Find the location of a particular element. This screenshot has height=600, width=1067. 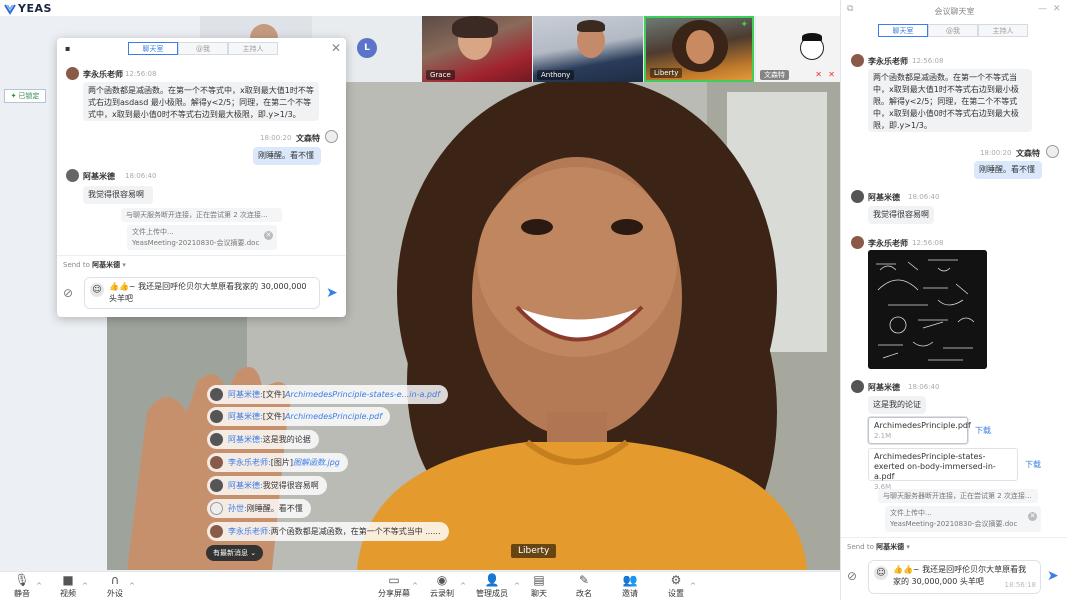

overlay-message: 阿基米德: [文件] ArchimedesPrinciple.pdf is located at coordinates (299, 416).